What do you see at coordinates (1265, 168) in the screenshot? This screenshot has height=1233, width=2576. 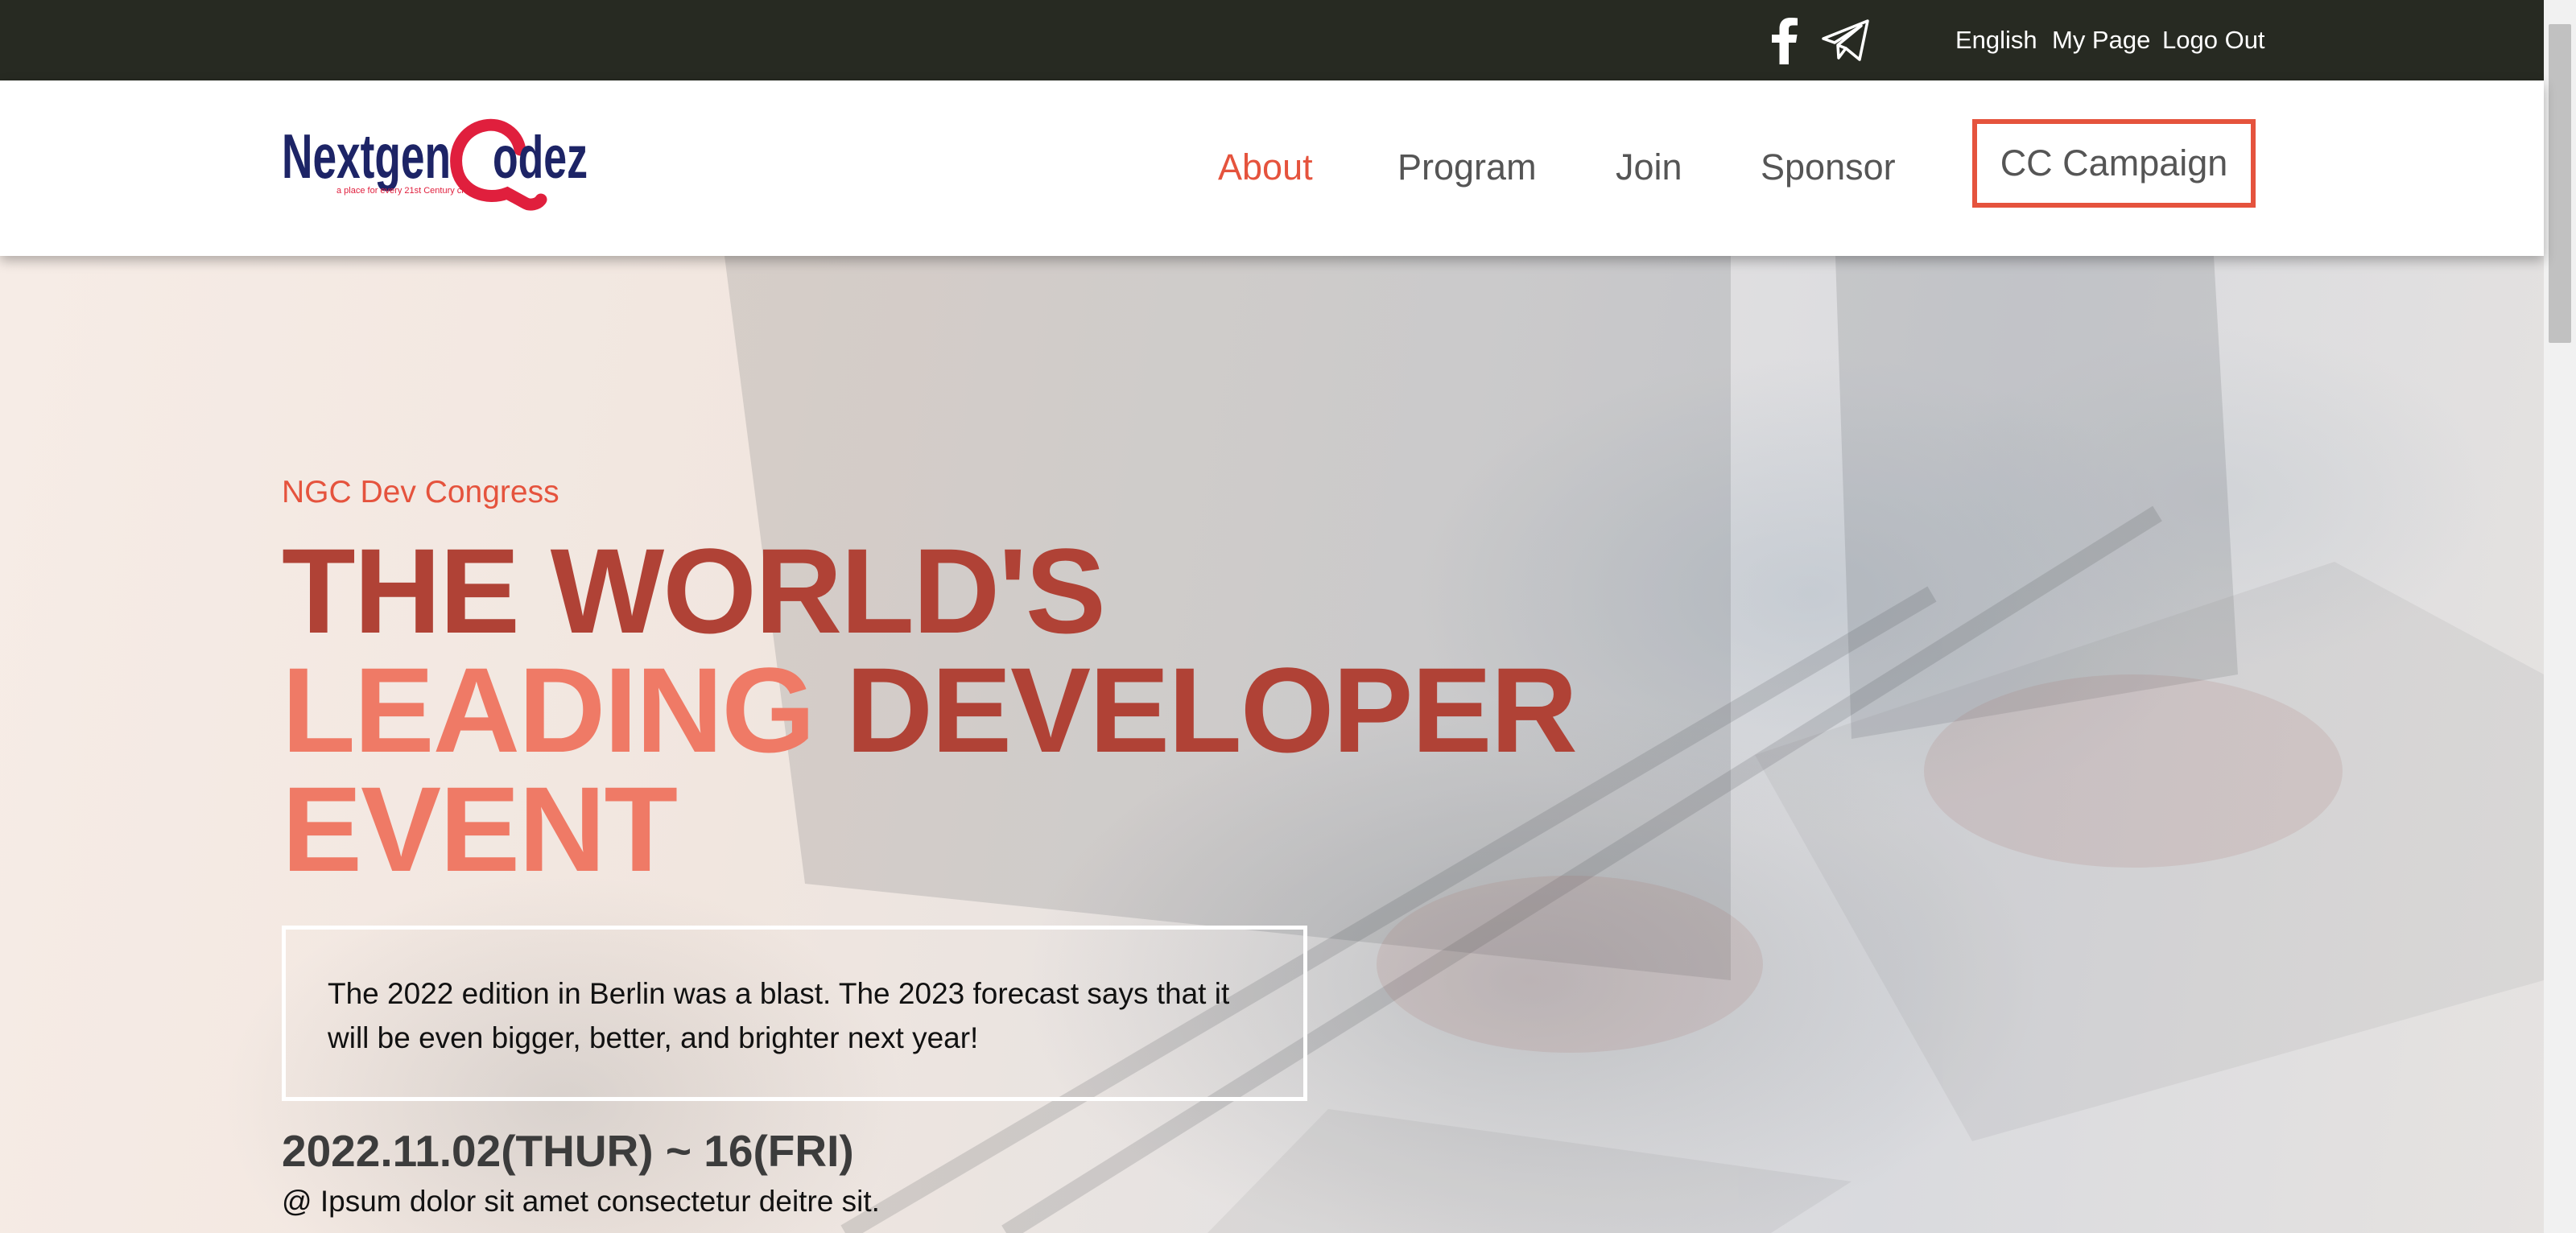 I see `nav-about: About` at bounding box center [1265, 168].